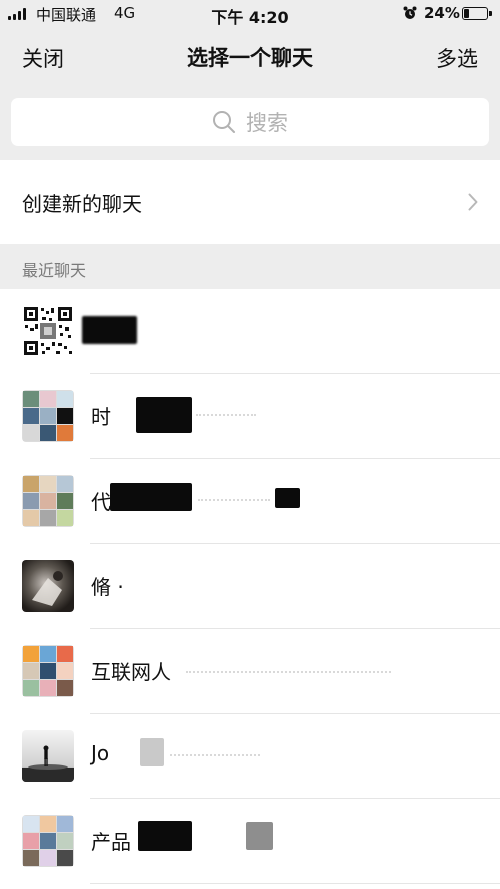 This screenshot has width=500, height=889. What do you see at coordinates (101, 417) in the screenshot?
I see `chat-name: 时` at bounding box center [101, 417].